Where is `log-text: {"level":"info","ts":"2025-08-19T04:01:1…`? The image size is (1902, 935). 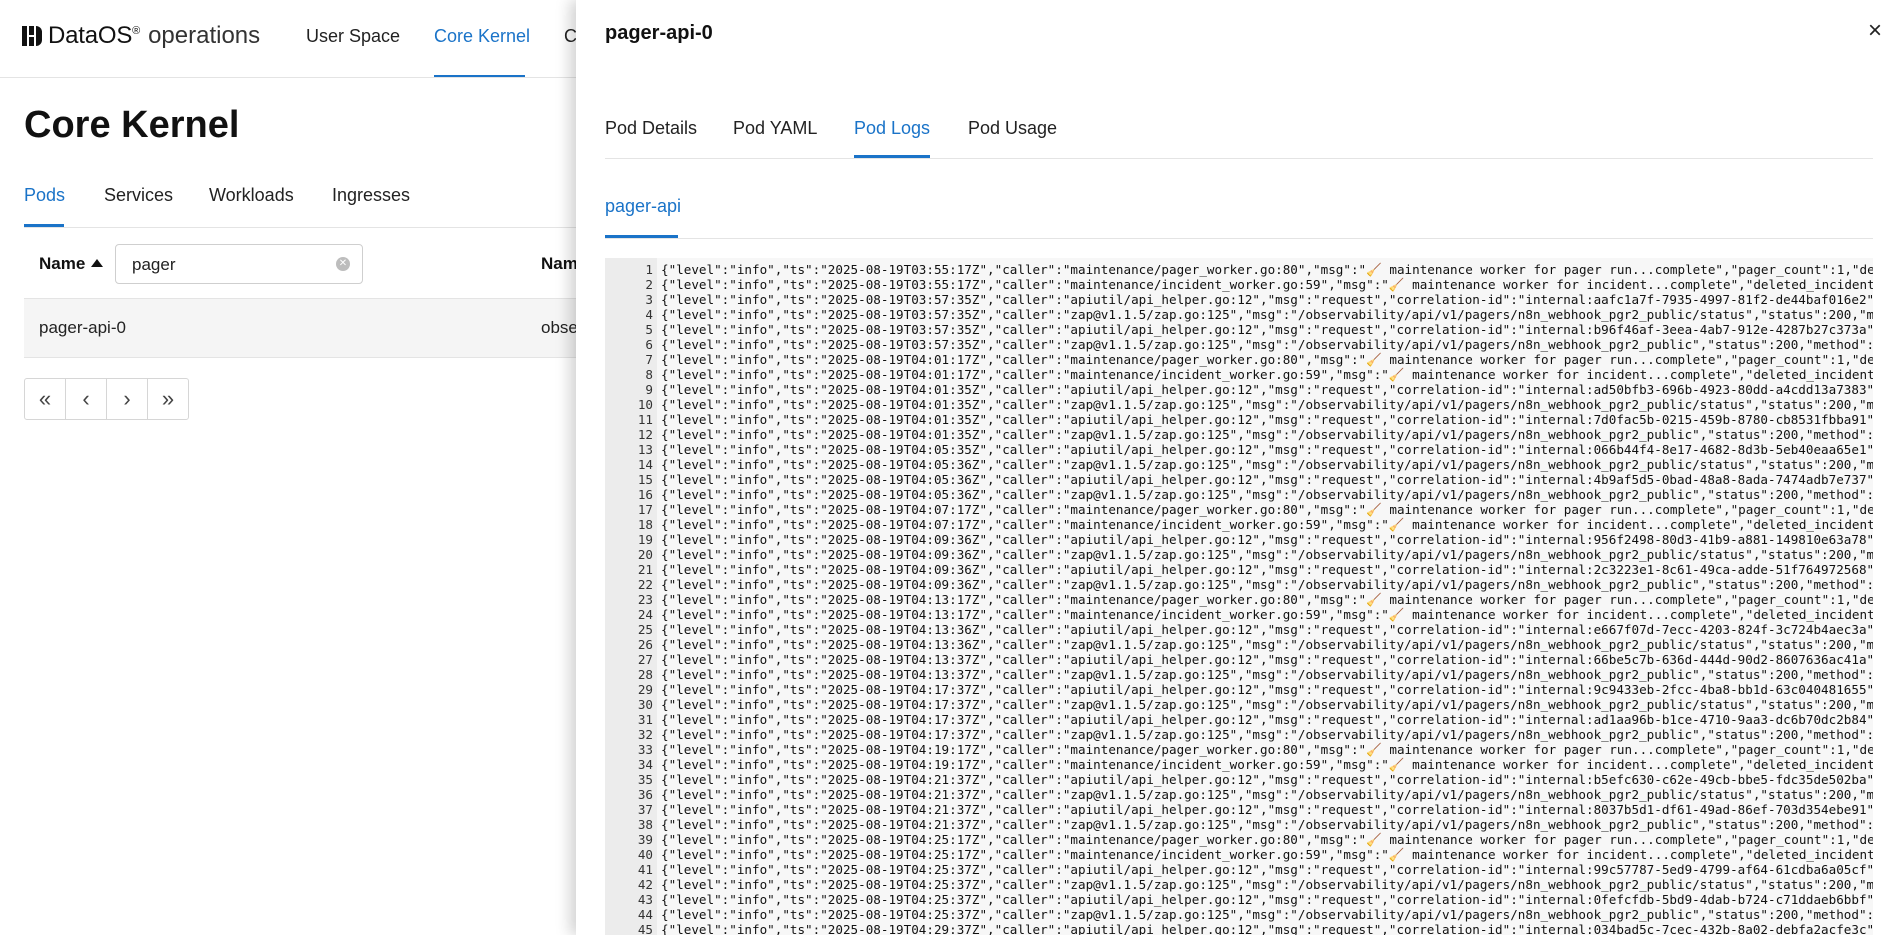
log-text: {"level":"info","ts":"2025-08-19T04:01:1… is located at coordinates (1267, 374).